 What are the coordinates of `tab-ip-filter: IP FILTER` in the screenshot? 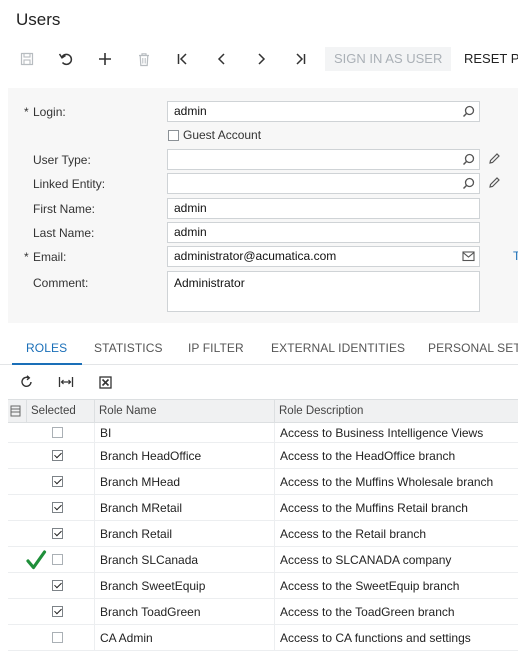 It's located at (216, 348).